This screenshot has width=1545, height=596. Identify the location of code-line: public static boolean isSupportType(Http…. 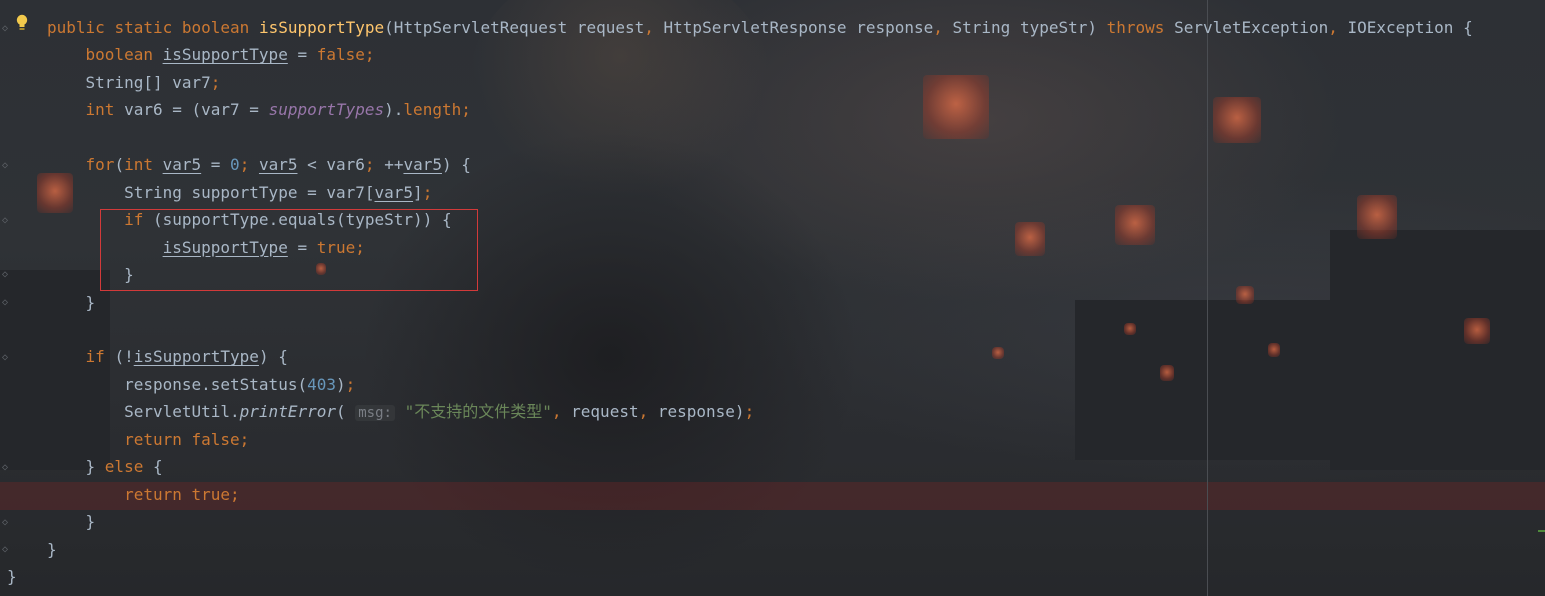
(760, 27).